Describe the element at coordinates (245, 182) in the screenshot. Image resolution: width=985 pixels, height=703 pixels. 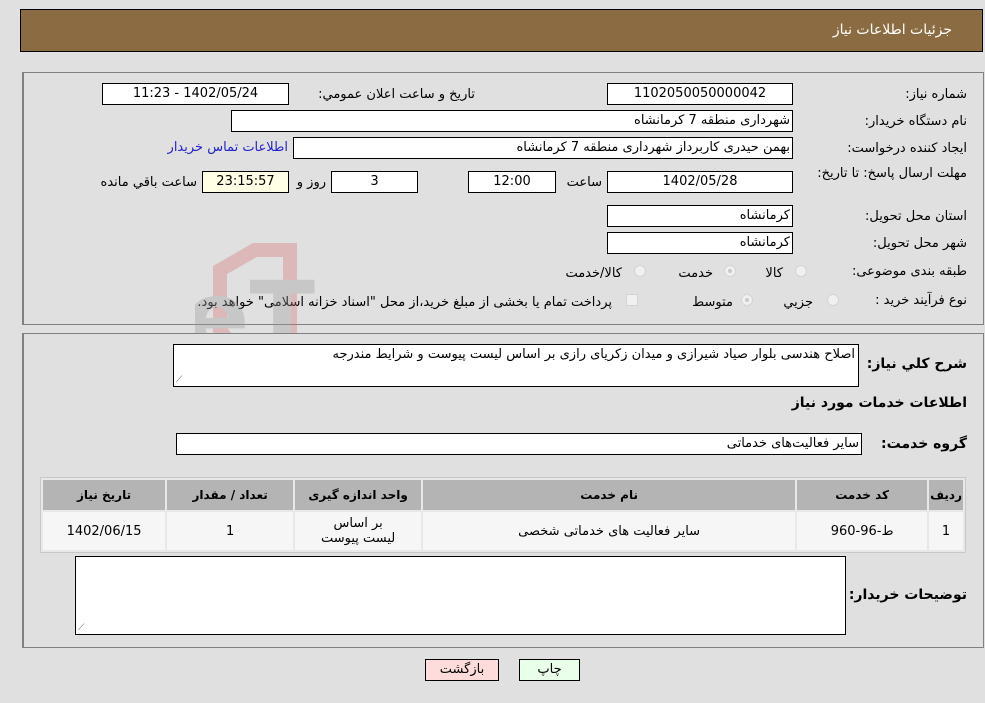
I see `remaining-time-field: 23:15:57` at that location.